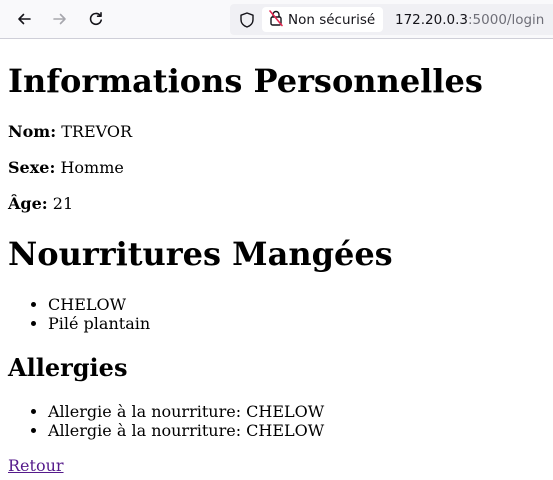  I want to click on browser-toolbar: Non sécurisé 172.20.0.3:5000/login, so click(276, 19).